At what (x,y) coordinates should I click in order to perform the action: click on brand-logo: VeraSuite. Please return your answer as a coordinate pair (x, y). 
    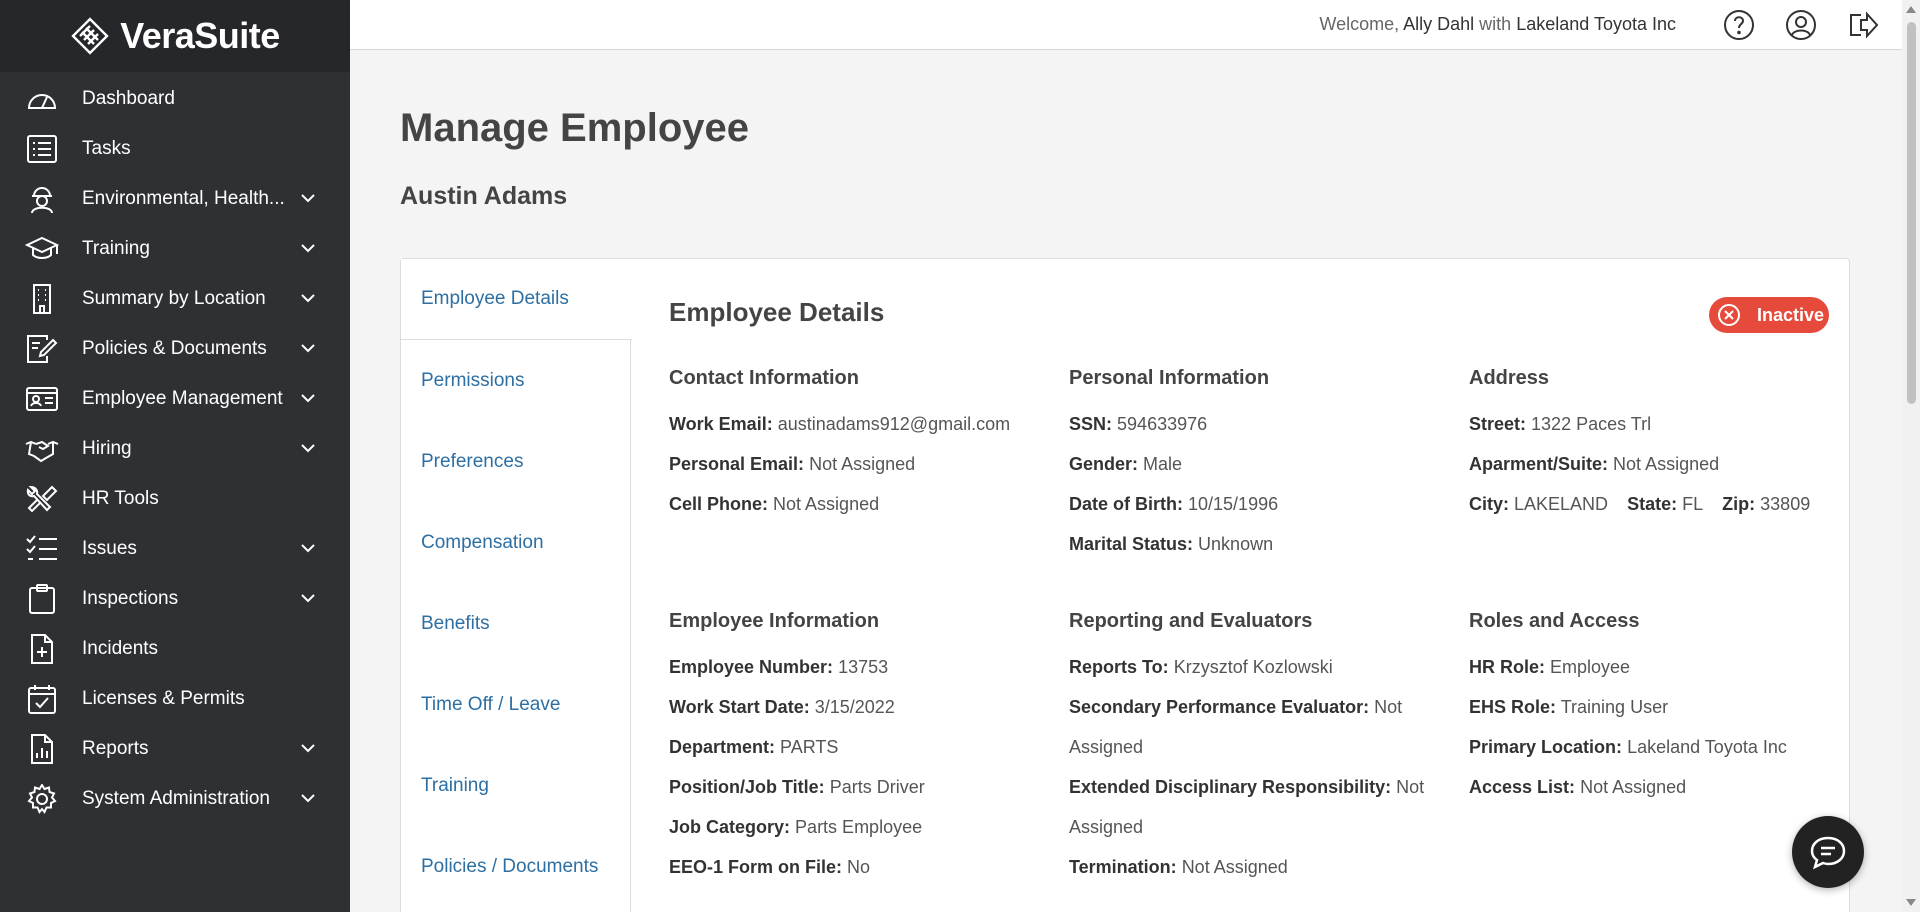
    Looking at the image, I should click on (175, 36).